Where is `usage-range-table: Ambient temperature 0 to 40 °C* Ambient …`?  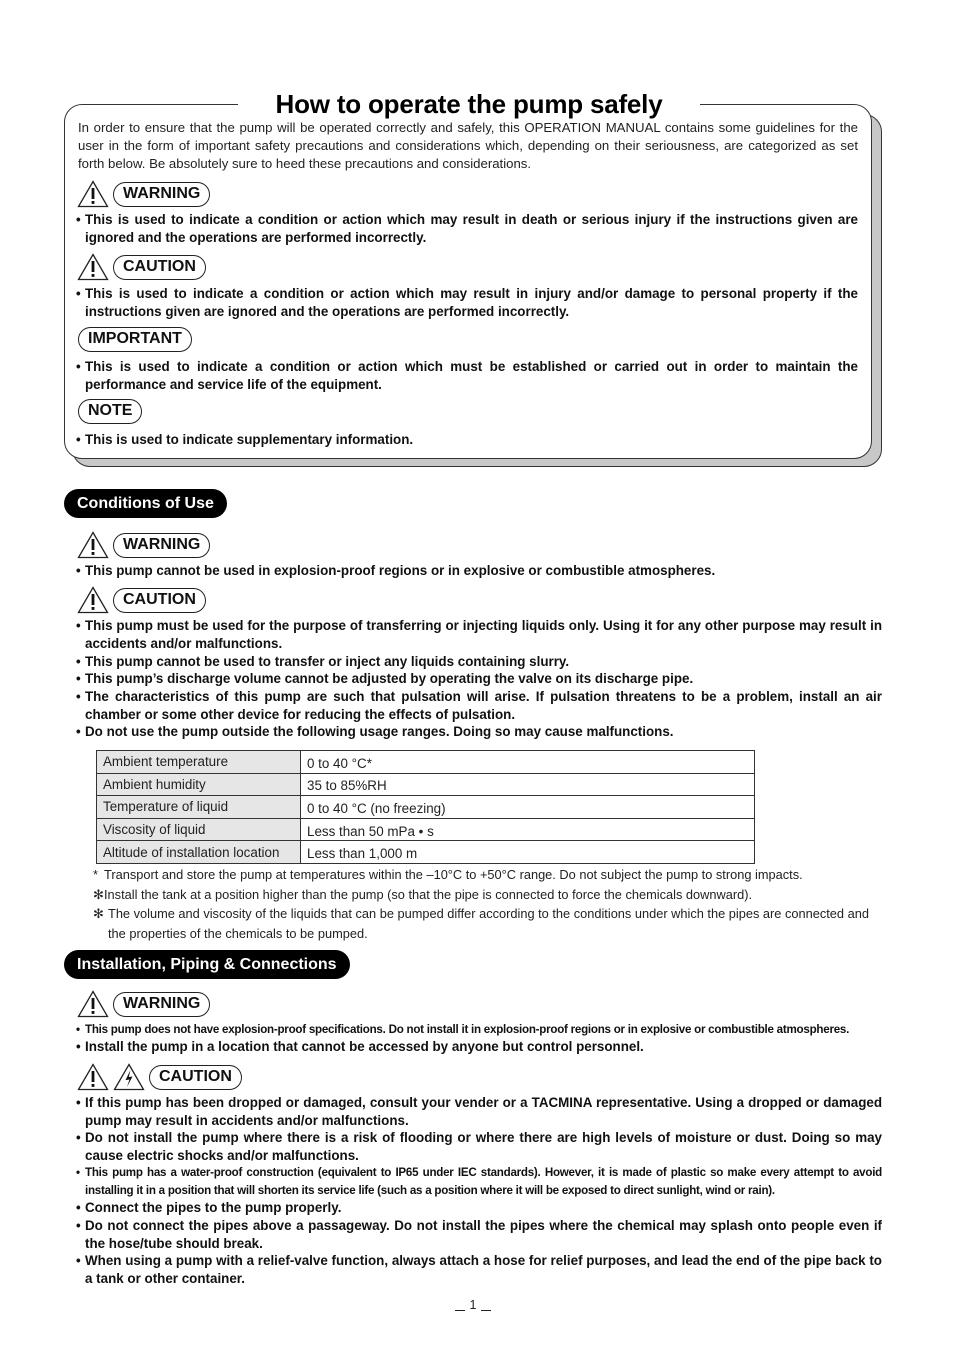
usage-range-table: Ambient temperature 0 to 40 °C* Ambient … is located at coordinates (425, 807).